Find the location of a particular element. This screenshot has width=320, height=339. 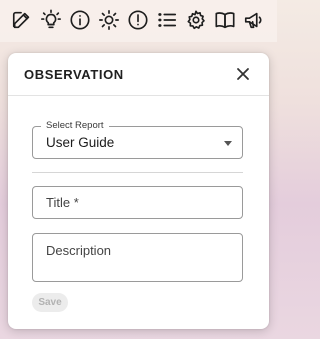

title-placeholder: Title * is located at coordinates (62, 202).